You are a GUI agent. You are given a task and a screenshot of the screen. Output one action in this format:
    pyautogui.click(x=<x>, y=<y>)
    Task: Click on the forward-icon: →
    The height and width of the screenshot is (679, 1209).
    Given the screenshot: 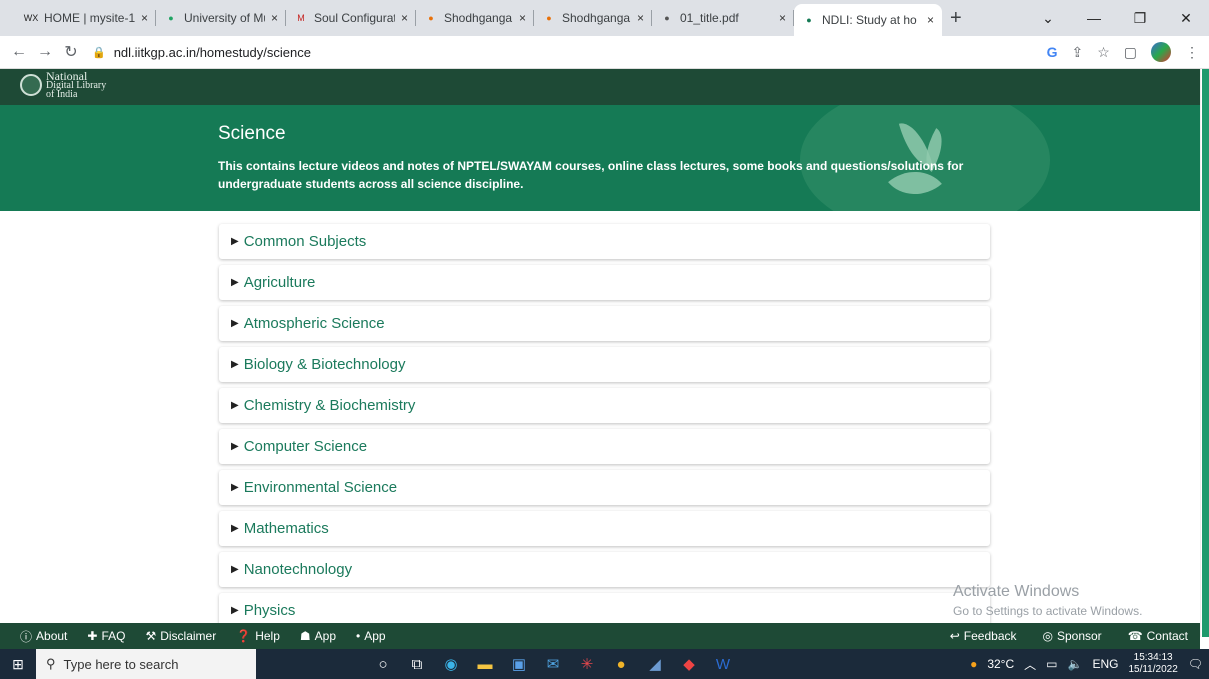 What is the action you would take?
    pyautogui.click(x=45, y=52)
    